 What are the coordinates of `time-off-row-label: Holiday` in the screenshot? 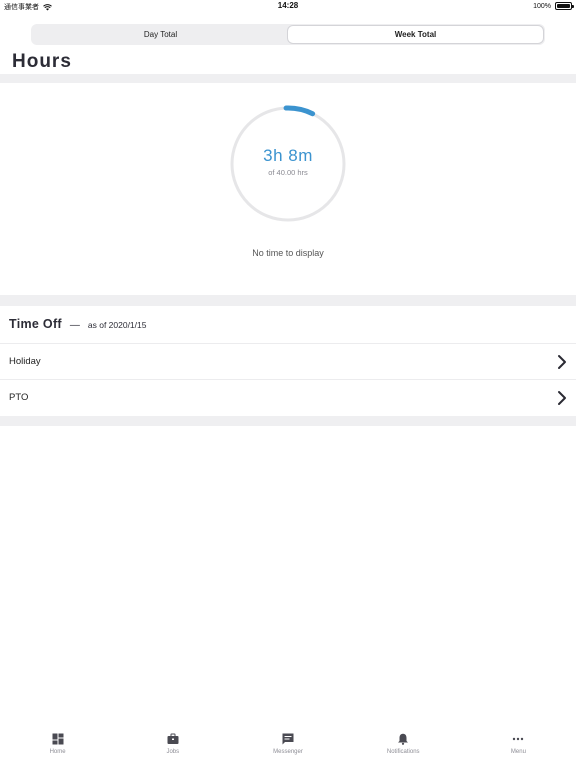 It's located at (25, 361).